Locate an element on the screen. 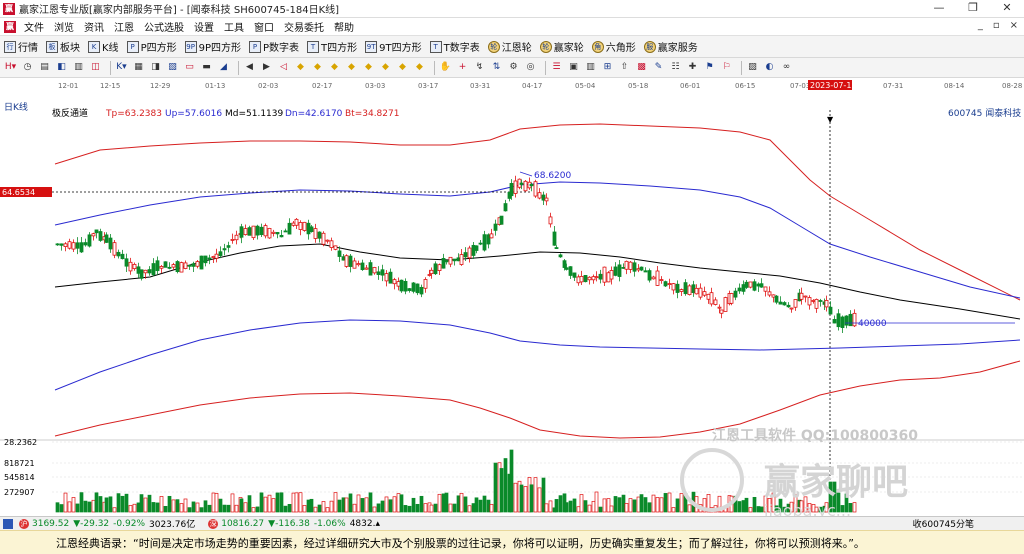 The width and height of the screenshot is (1024, 554). sh-index: 沪 3169.52 ▼-29.32 -0.92% 3023.76亿 is located at coordinates (99, 523).